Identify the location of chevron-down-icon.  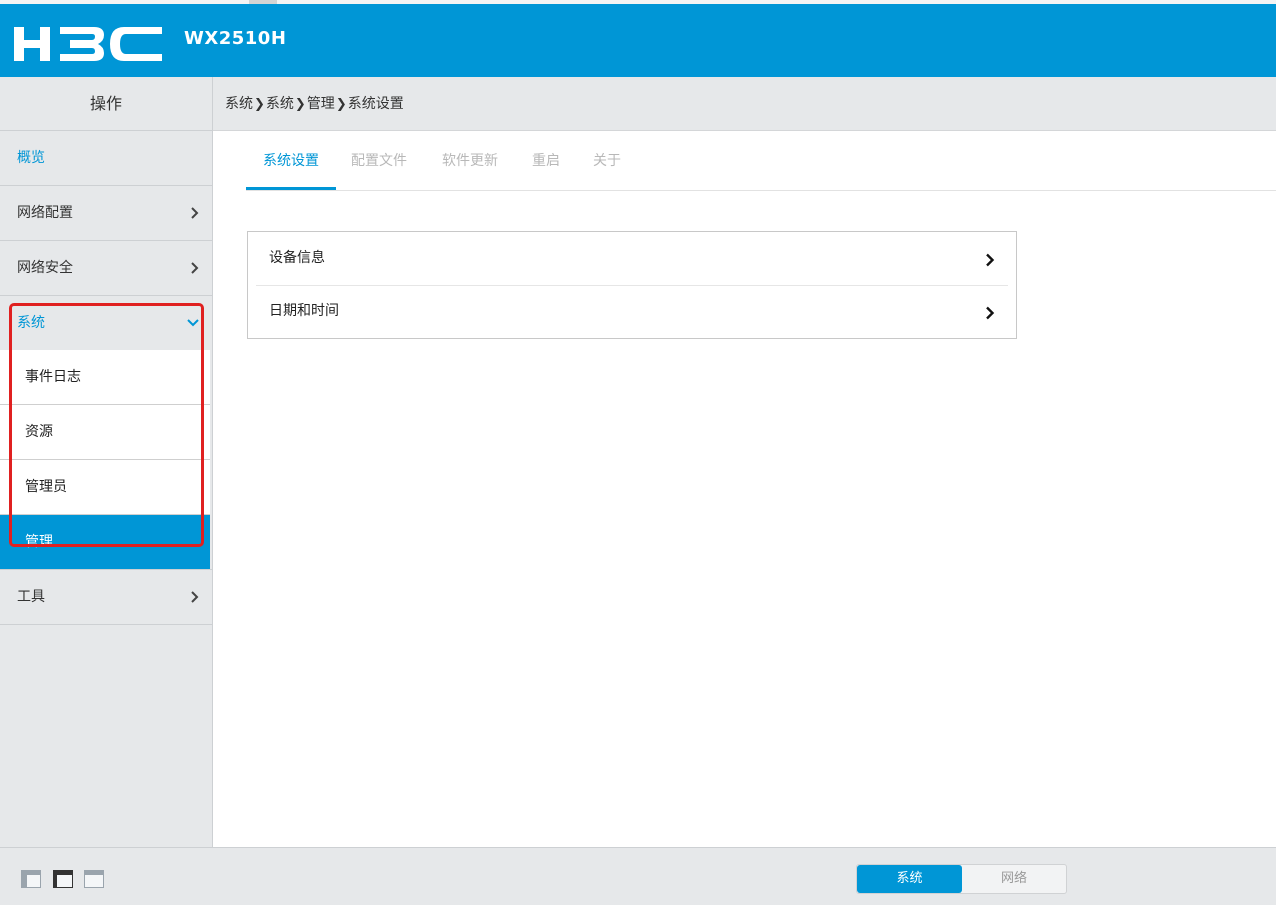
(193, 323).